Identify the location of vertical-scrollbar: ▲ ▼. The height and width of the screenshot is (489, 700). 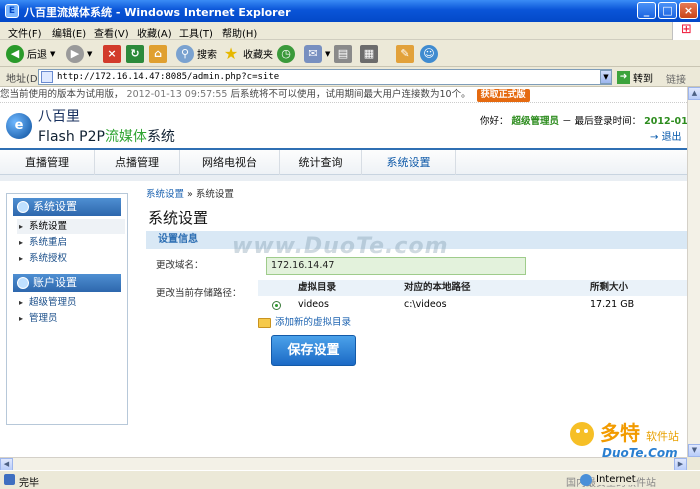
(693, 272).